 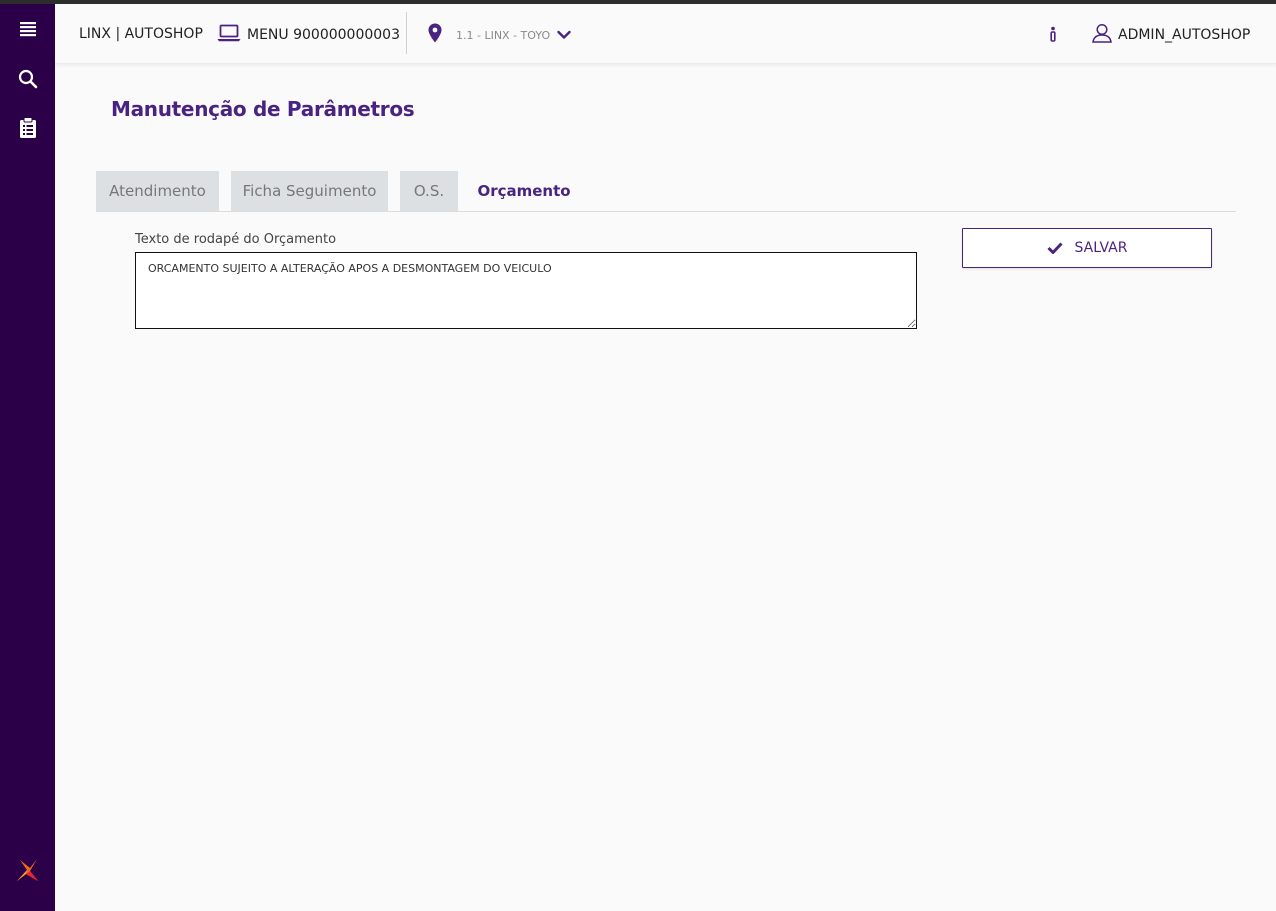 I want to click on info-icon, so click(x=1053, y=34).